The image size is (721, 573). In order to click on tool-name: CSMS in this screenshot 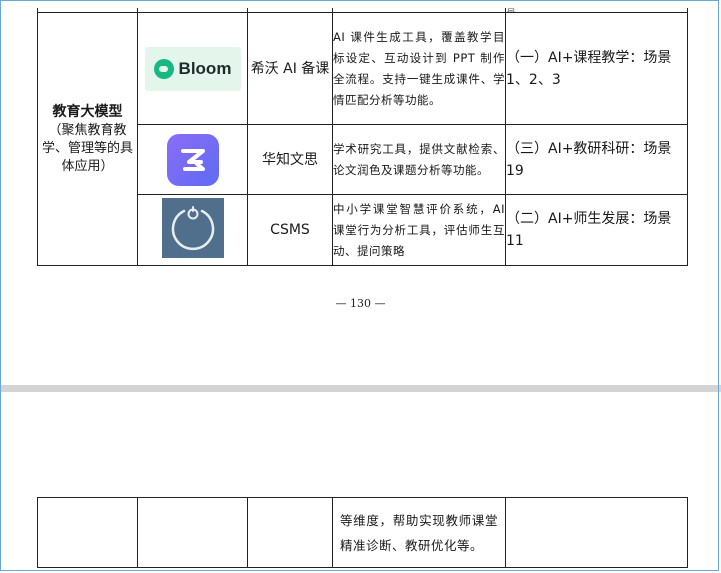, I will do `click(290, 230)`.